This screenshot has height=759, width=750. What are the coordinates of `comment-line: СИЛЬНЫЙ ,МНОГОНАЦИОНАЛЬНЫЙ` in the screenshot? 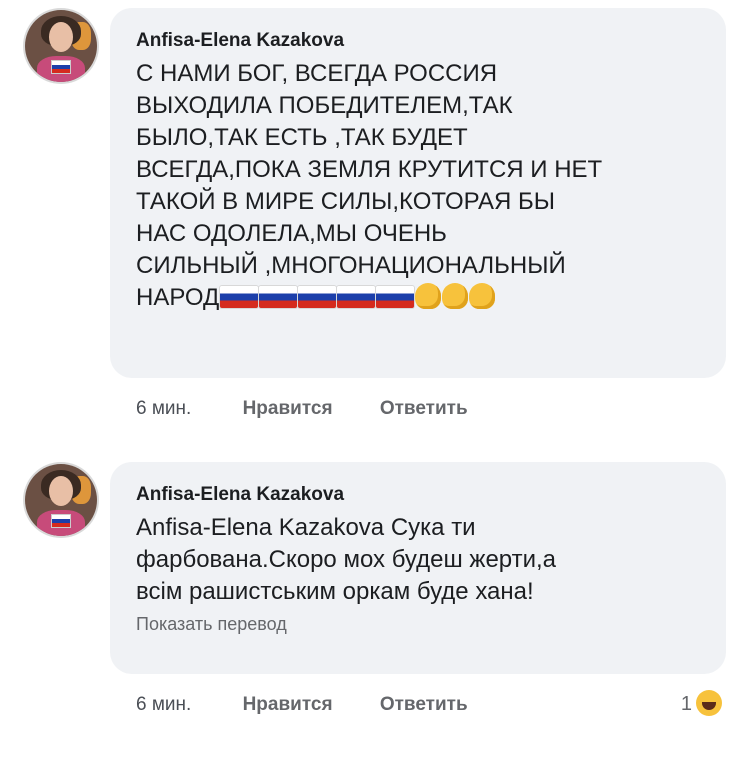 It's located at (351, 265).